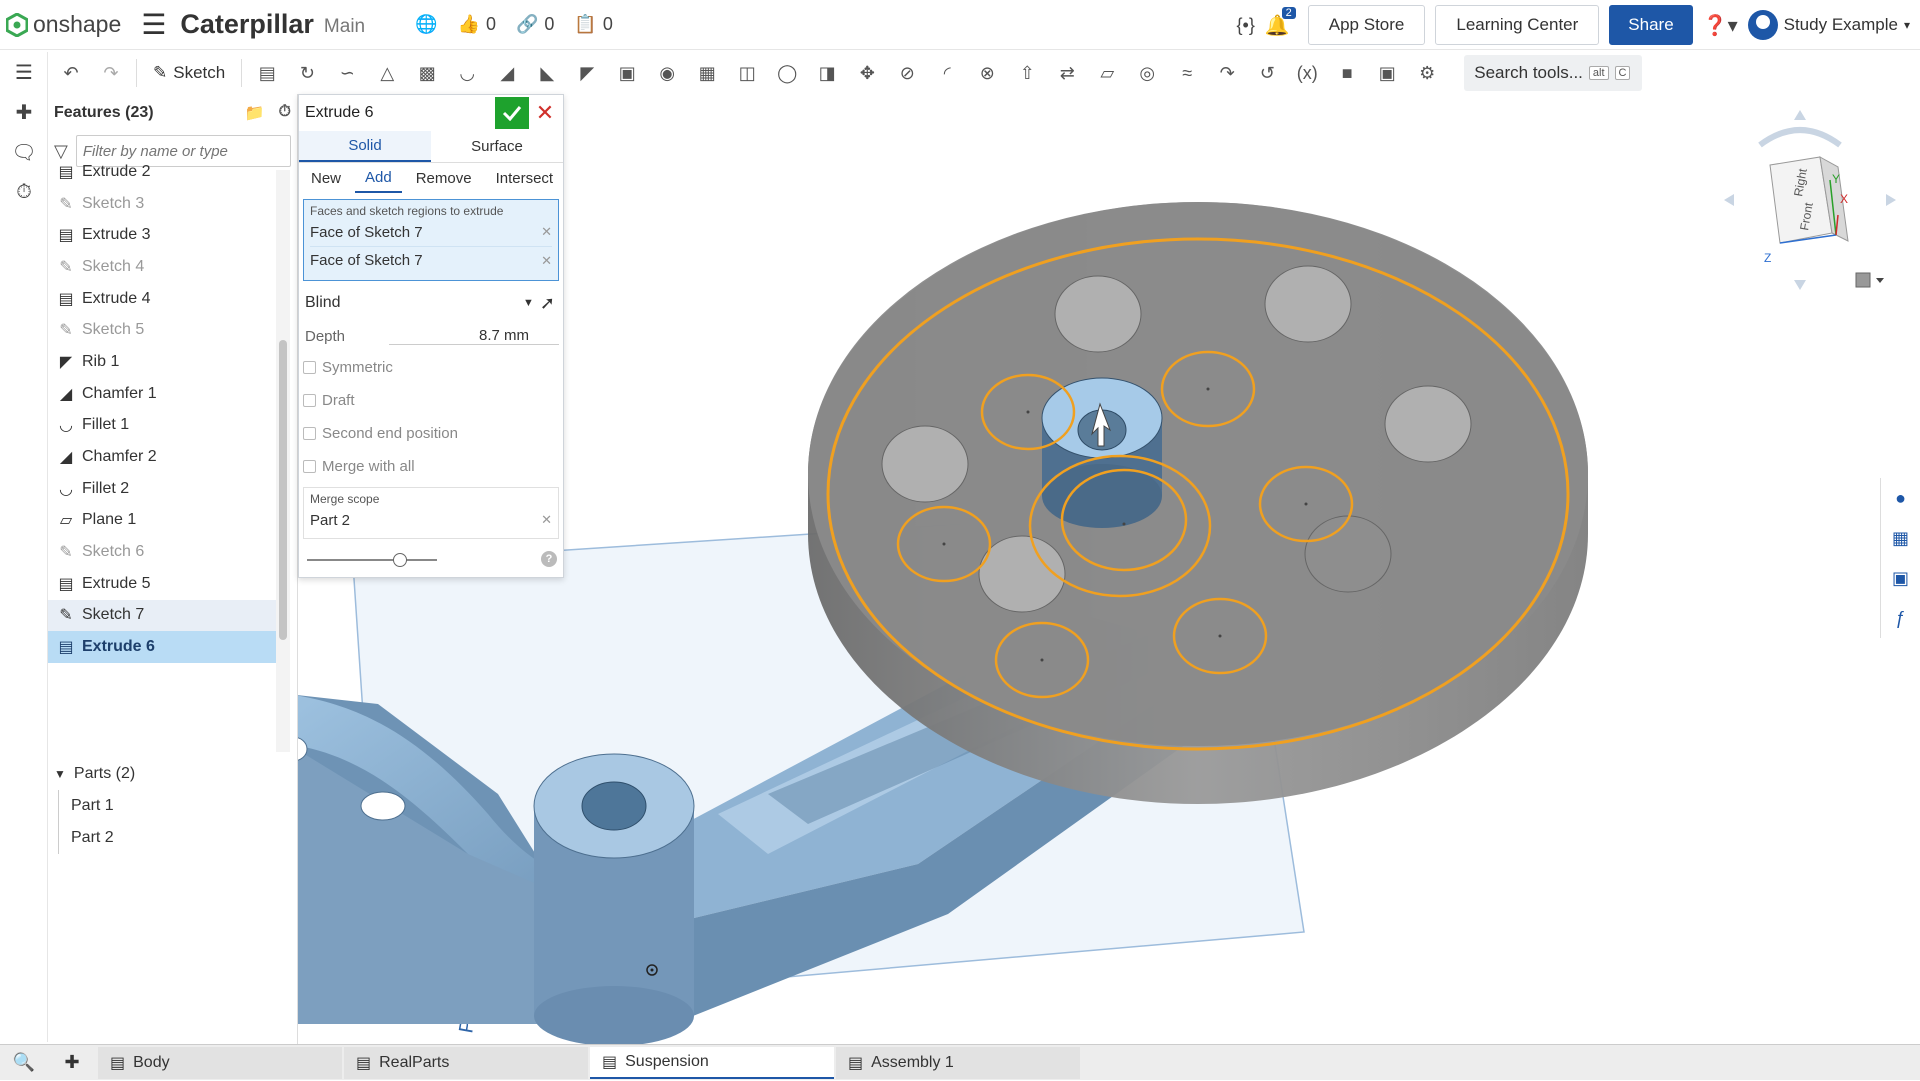 Image resolution: width=1920 pixels, height=1081 pixels. Describe the element at coordinates (1427, 73) in the screenshot. I see `settings-icon: ⚙` at that location.